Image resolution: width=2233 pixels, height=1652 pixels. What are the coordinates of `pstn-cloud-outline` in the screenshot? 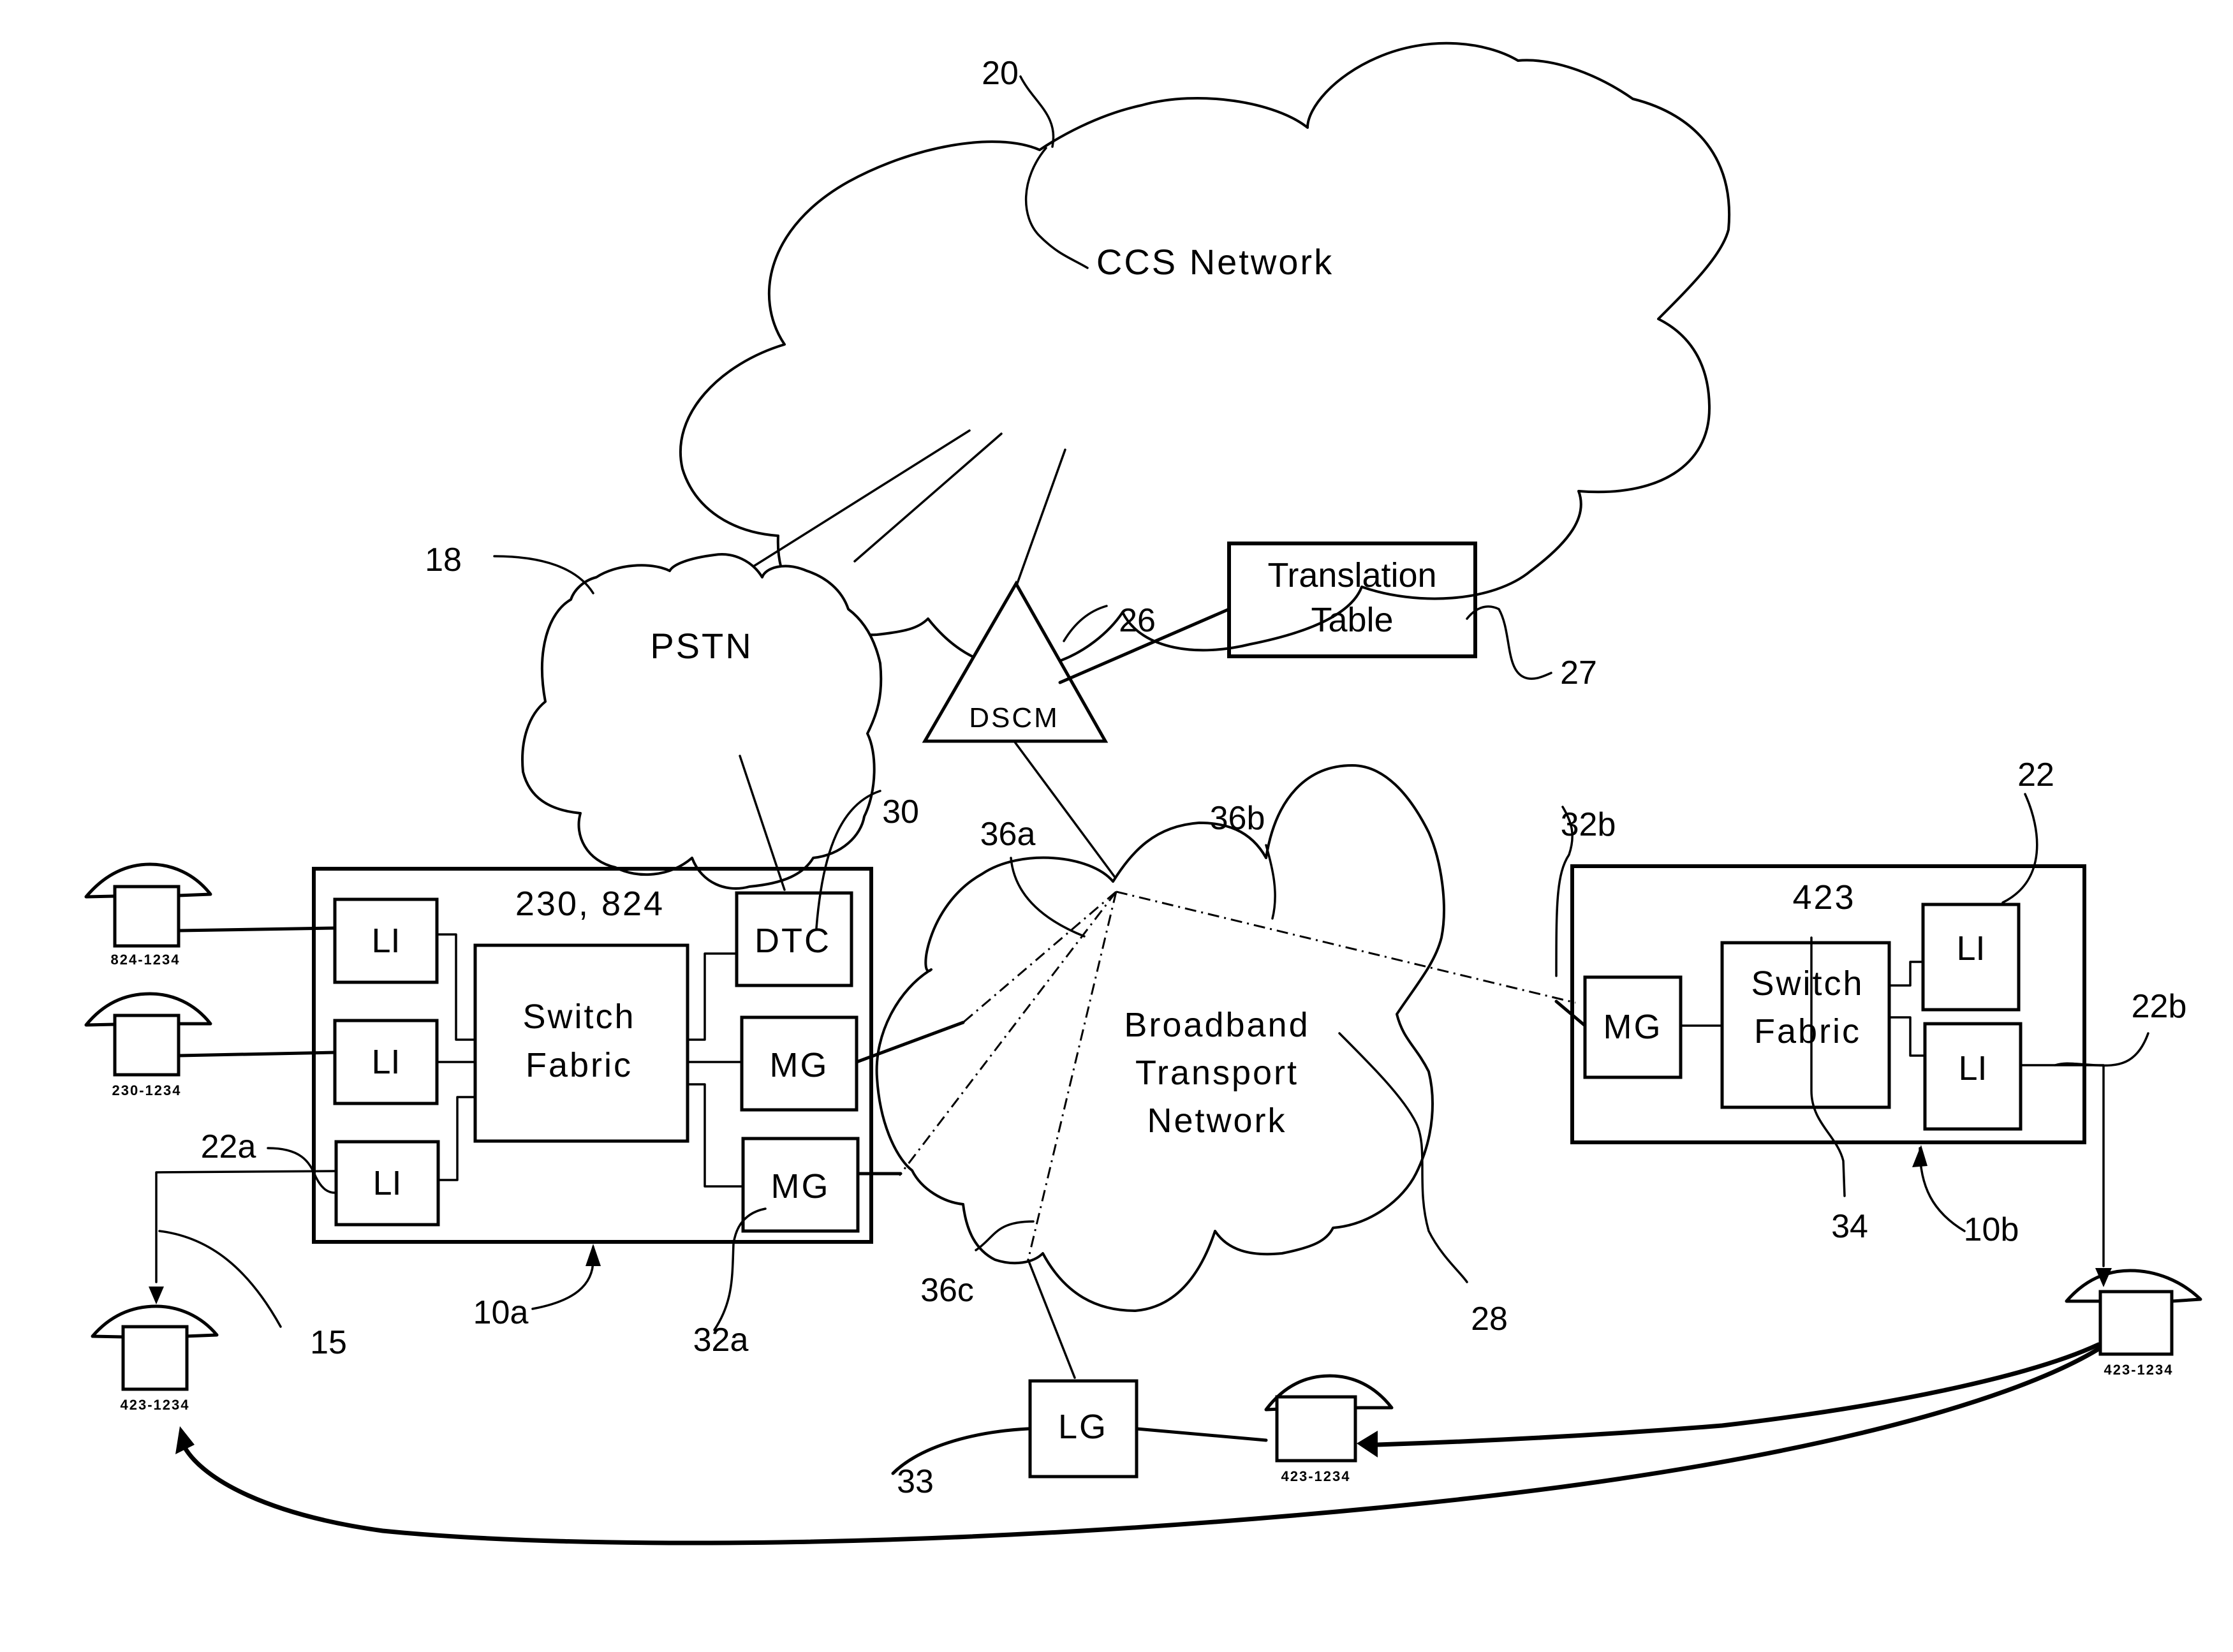 It's located at (702, 721).